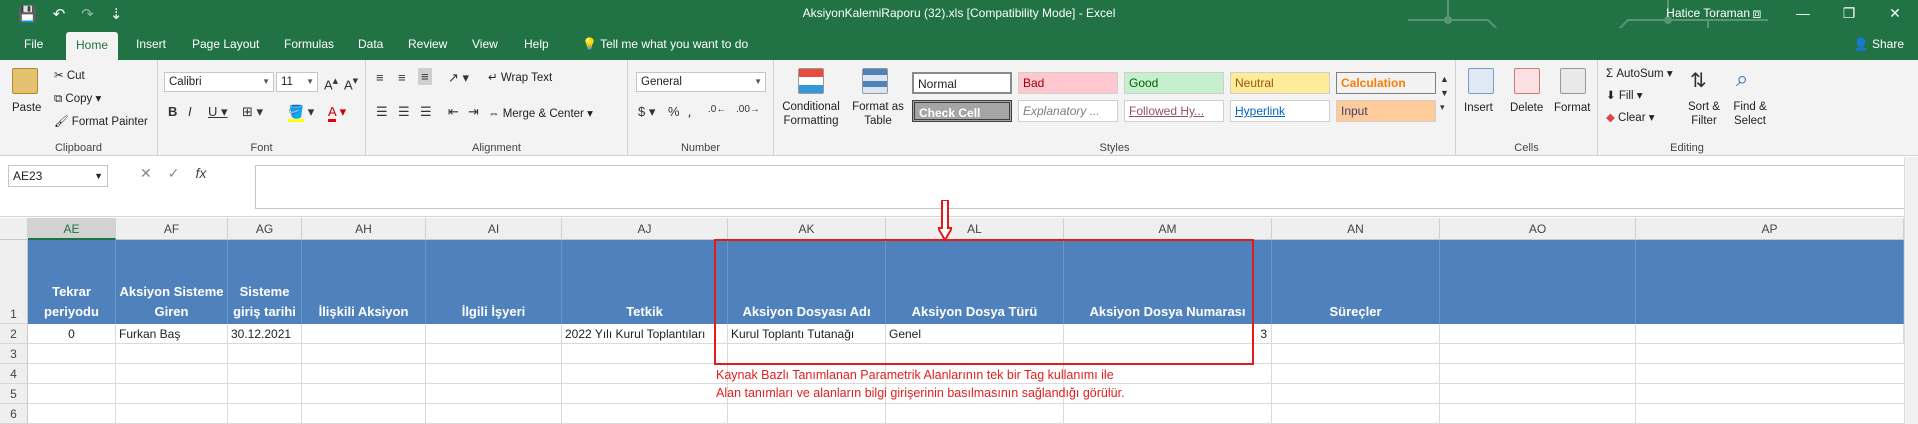  Describe the element at coordinates (645, 282) in the screenshot. I see `header-cell: Tetkik` at that location.